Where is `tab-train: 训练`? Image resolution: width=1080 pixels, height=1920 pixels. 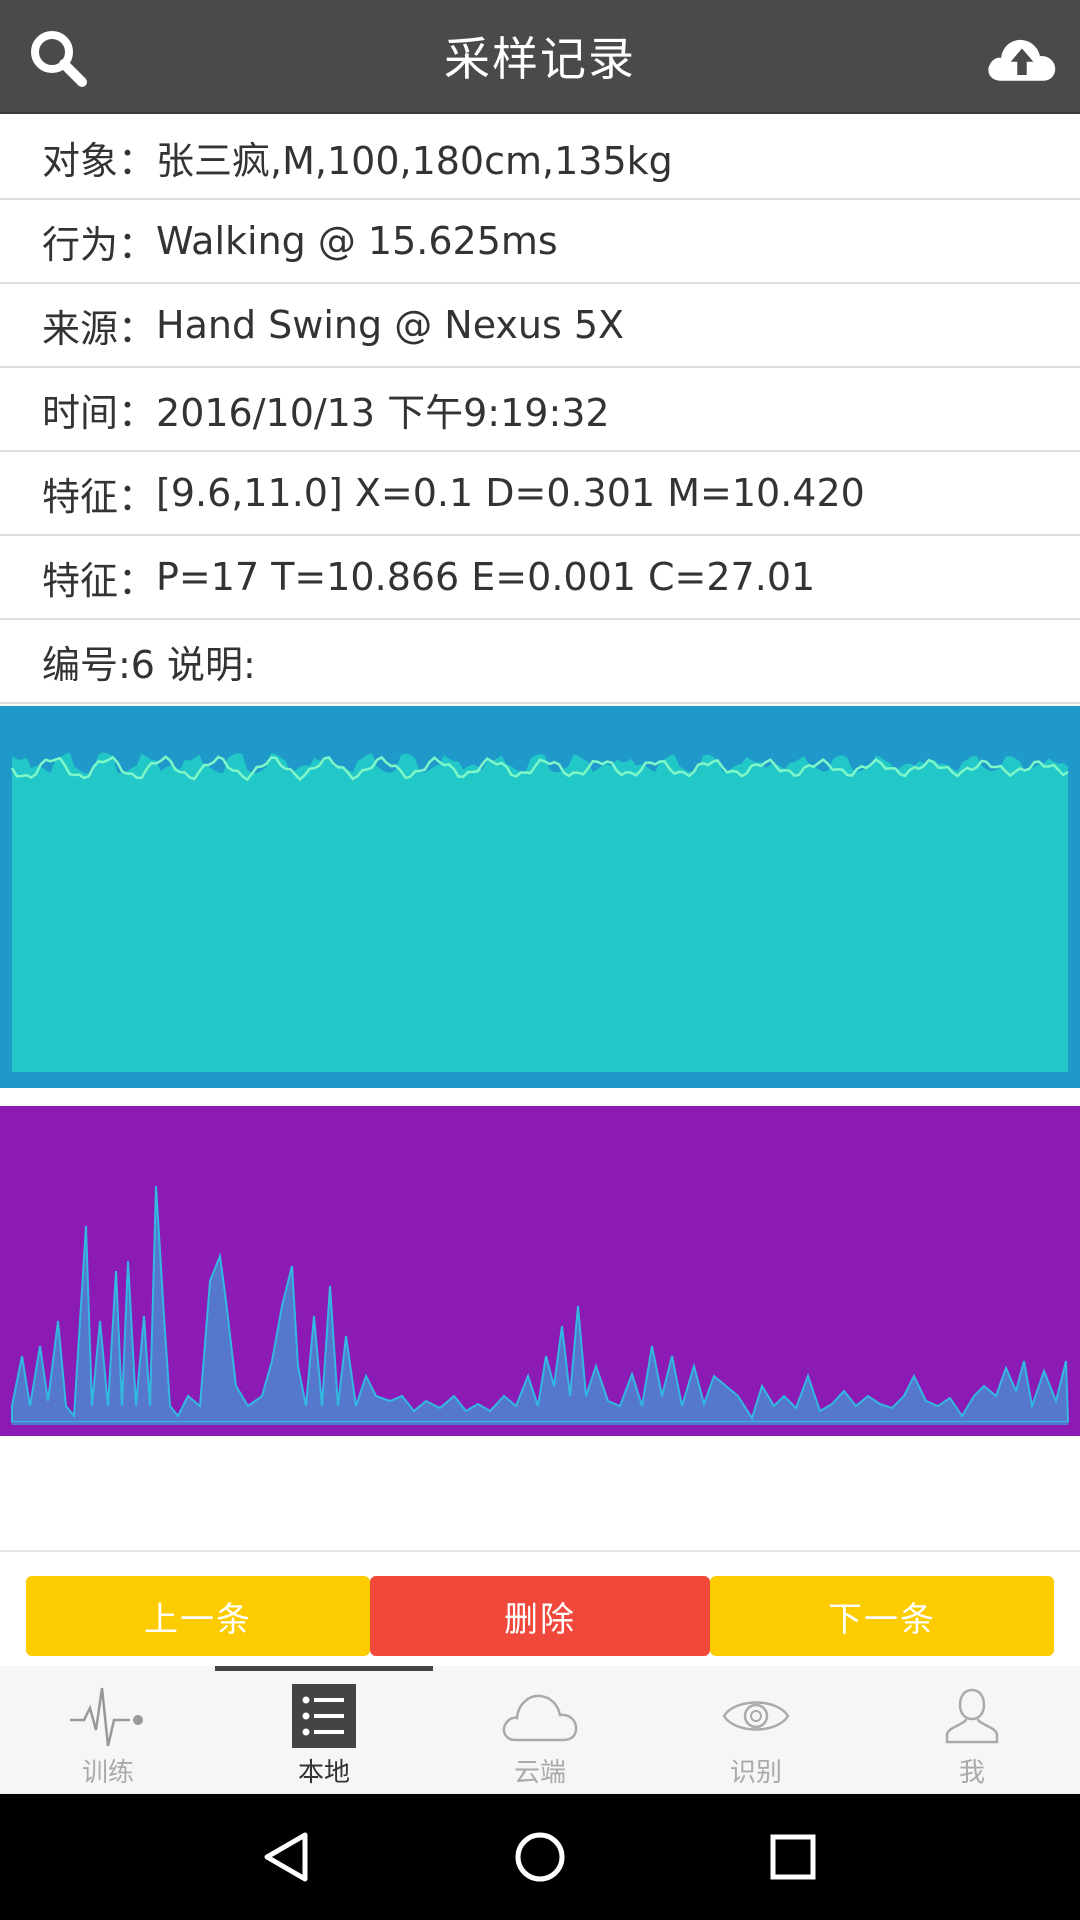
tab-train: 训练 is located at coordinates (108, 1730).